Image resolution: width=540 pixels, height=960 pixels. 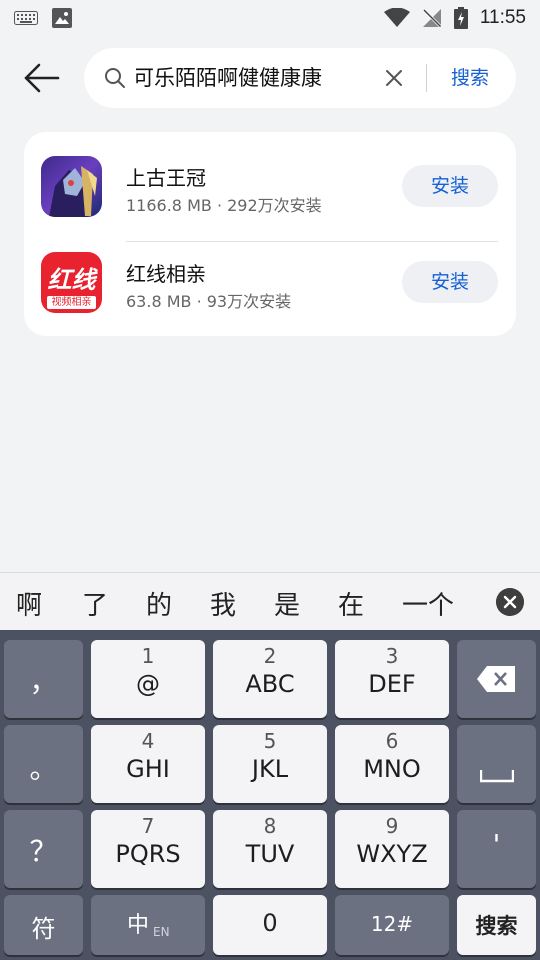 What do you see at coordinates (148, 849) in the screenshot?
I see `key-7: 7 PQRS` at bounding box center [148, 849].